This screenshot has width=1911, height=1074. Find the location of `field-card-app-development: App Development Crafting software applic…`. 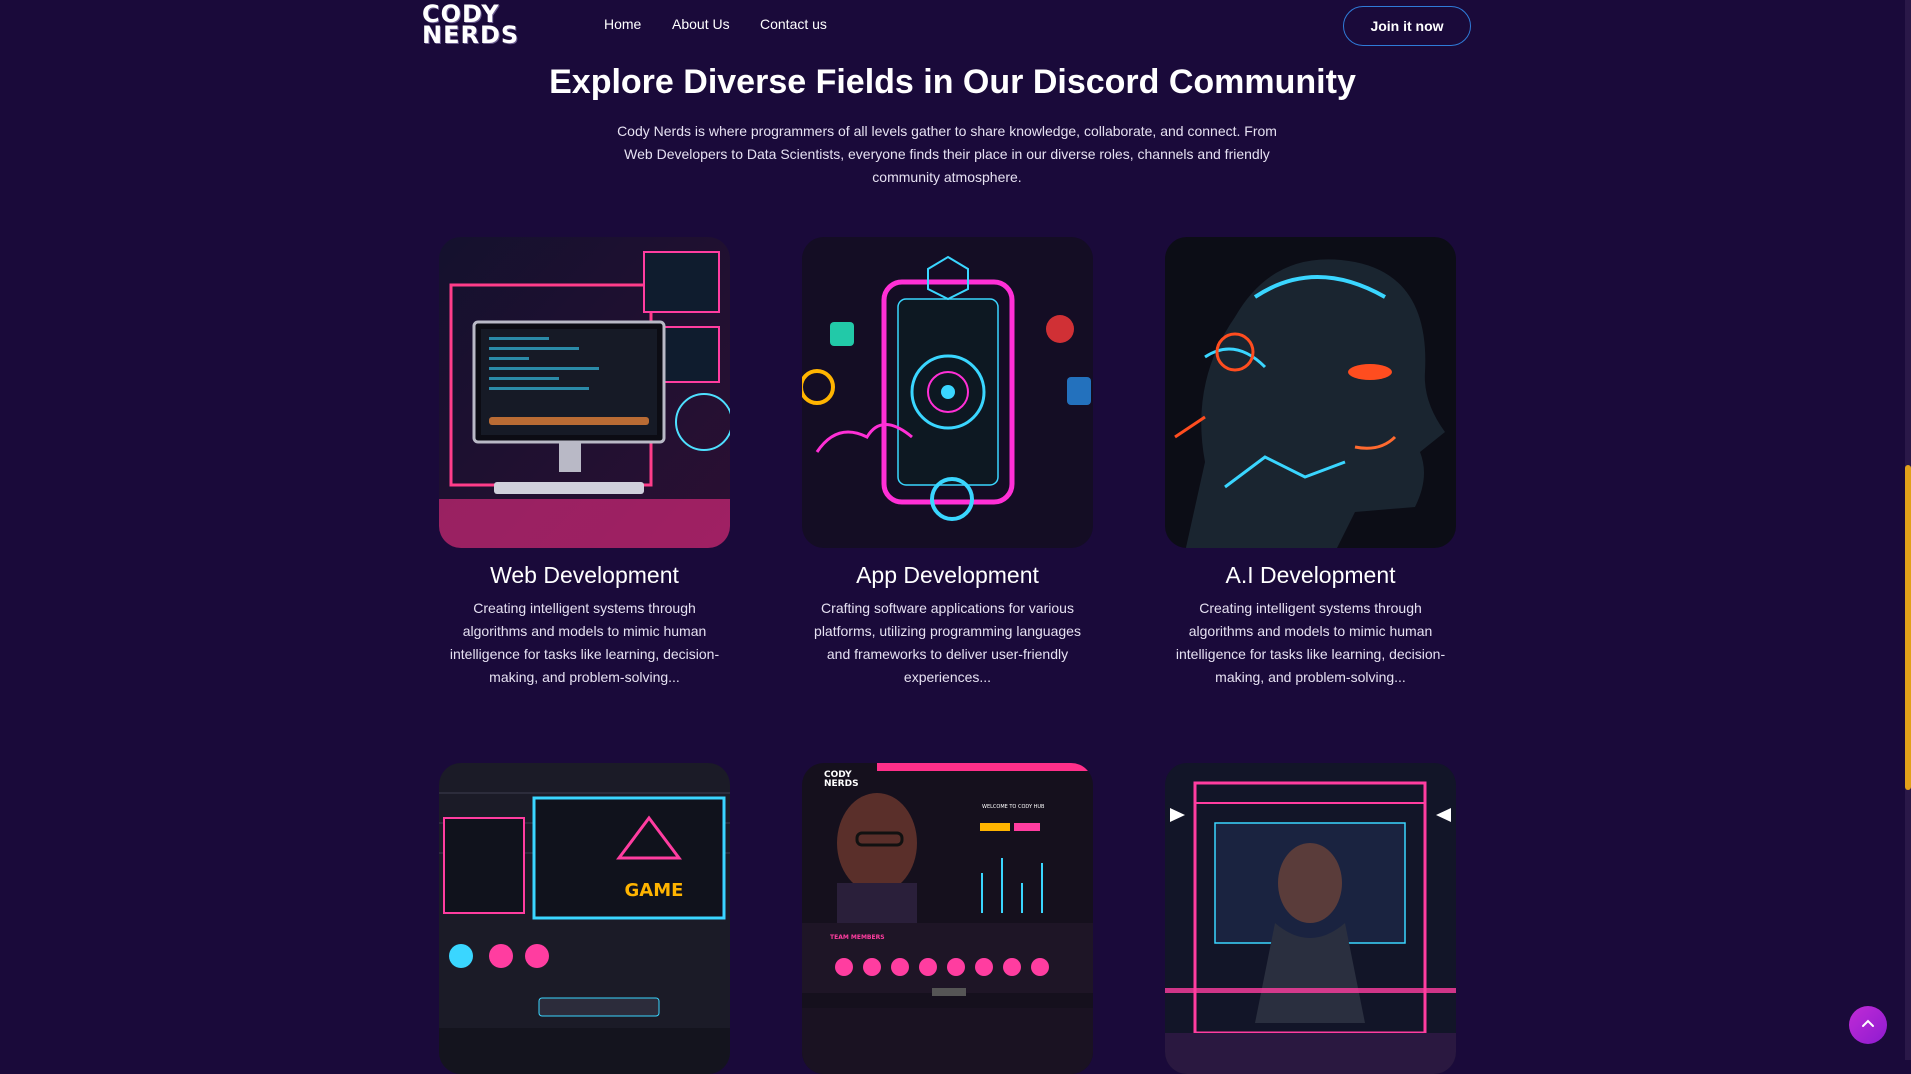

field-card-app-development: App Development Crafting software applic… is located at coordinates (947, 463).